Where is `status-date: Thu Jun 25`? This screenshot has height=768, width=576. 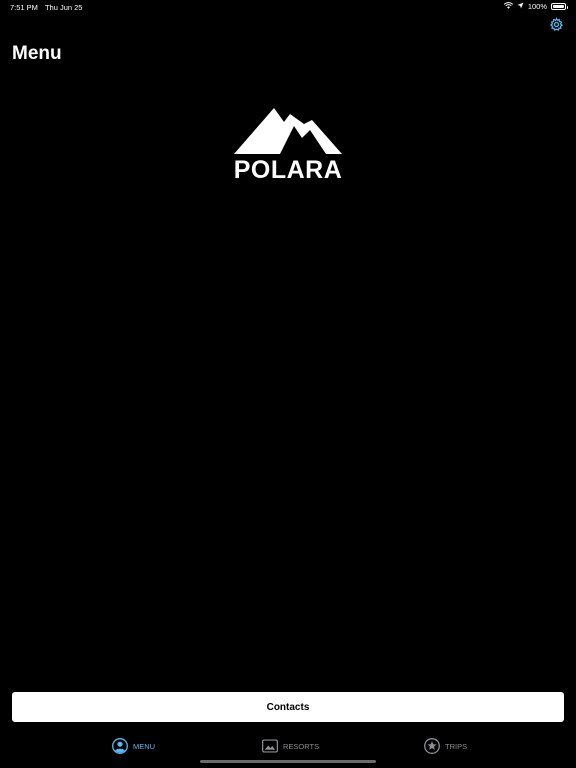
status-date: Thu Jun 25 is located at coordinates (63, 7).